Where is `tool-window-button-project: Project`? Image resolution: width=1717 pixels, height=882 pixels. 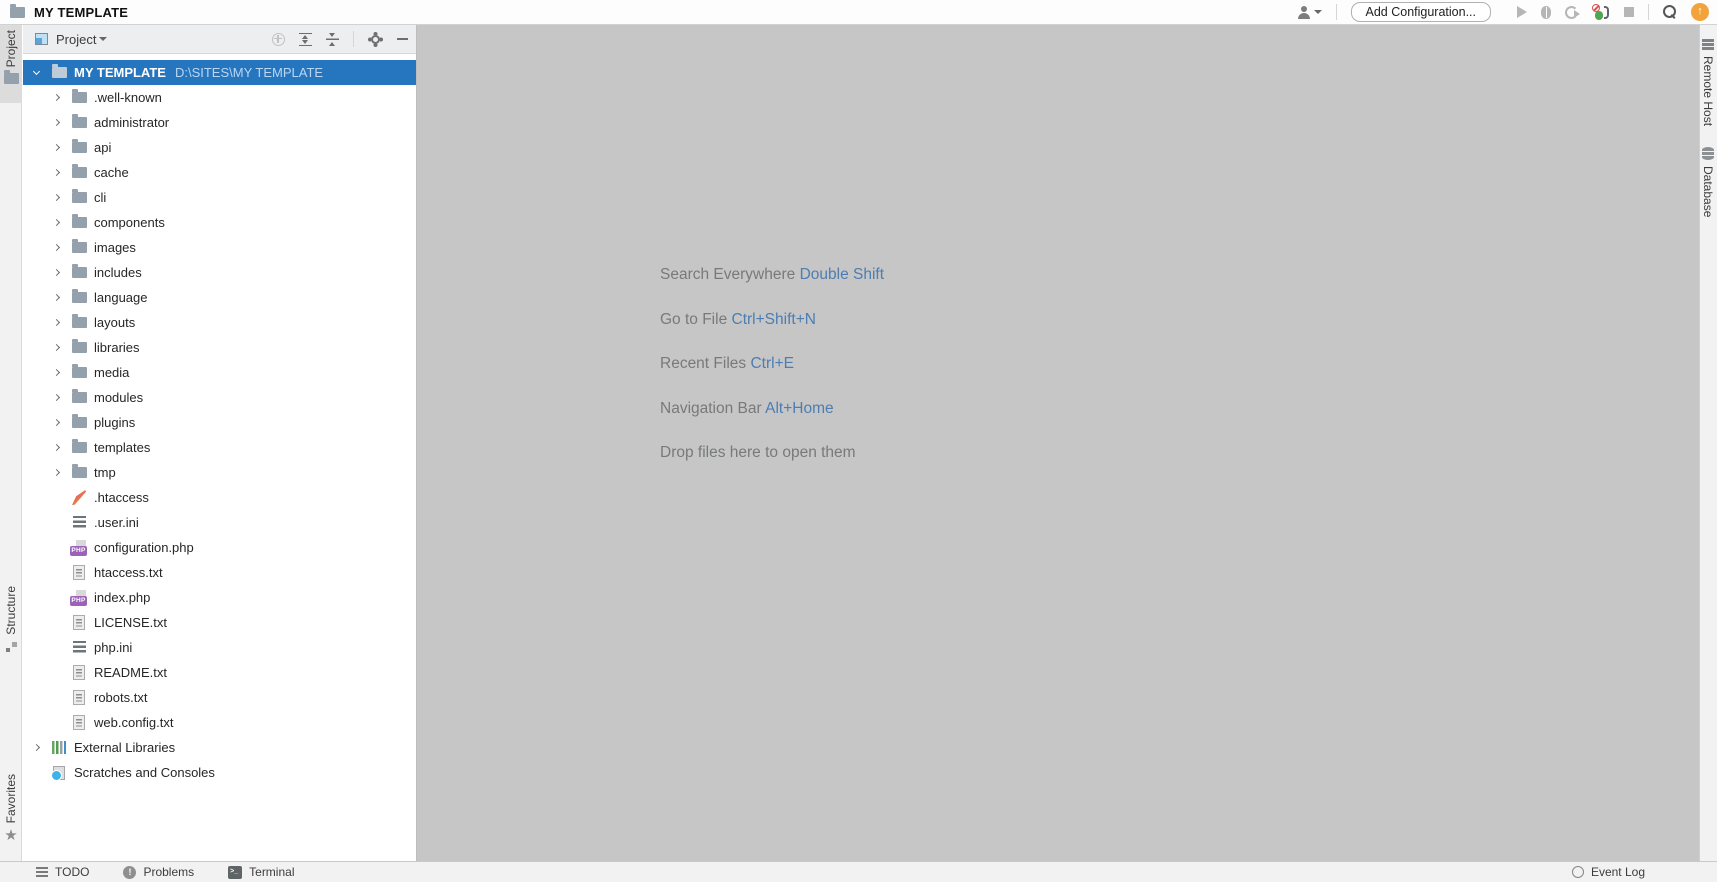 tool-window-button-project: Project is located at coordinates (11, 64).